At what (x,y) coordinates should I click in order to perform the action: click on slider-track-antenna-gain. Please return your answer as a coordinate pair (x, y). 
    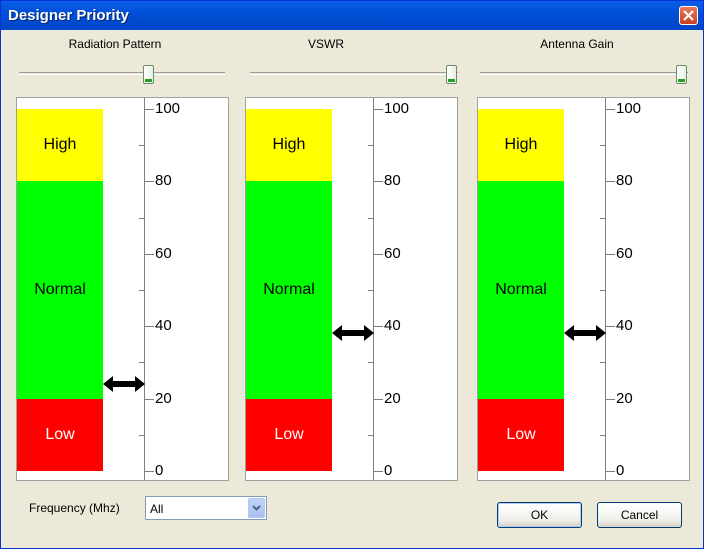
    Looking at the image, I should click on (584, 73).